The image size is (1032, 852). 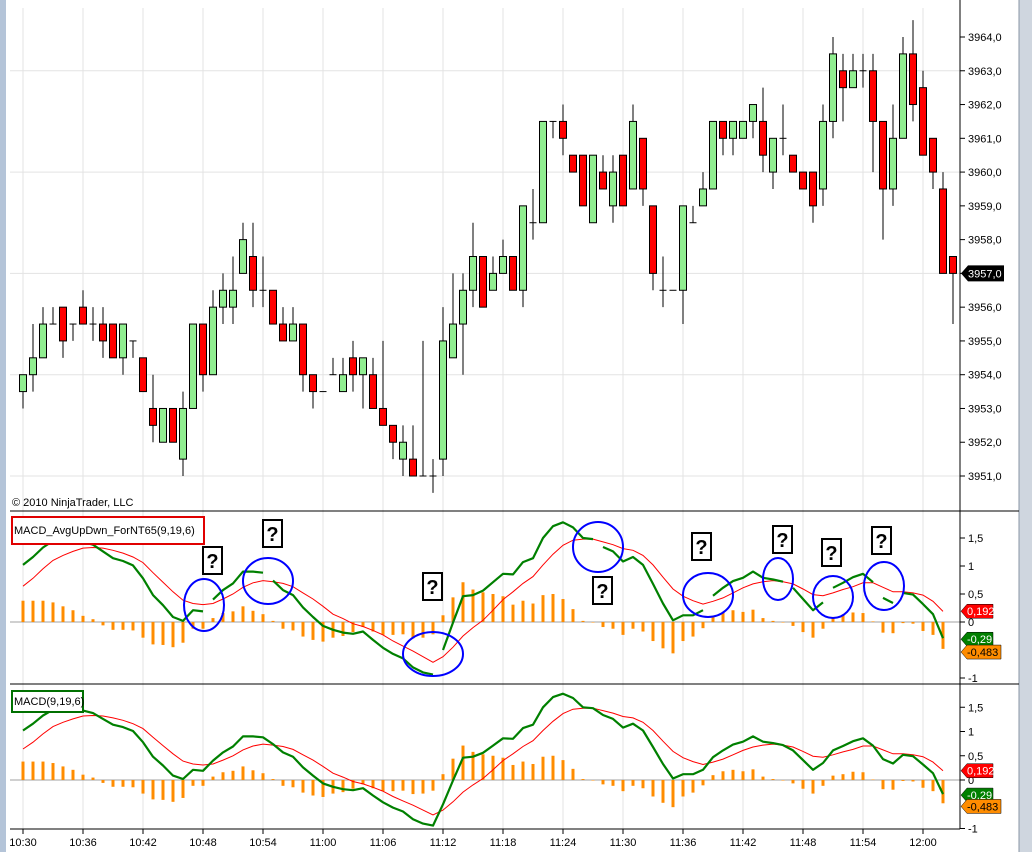 What do you see at coordinates (985, 38) in the screenshot?
I see `price-tick-label: 3964,0` at bounding box center [985, 38].